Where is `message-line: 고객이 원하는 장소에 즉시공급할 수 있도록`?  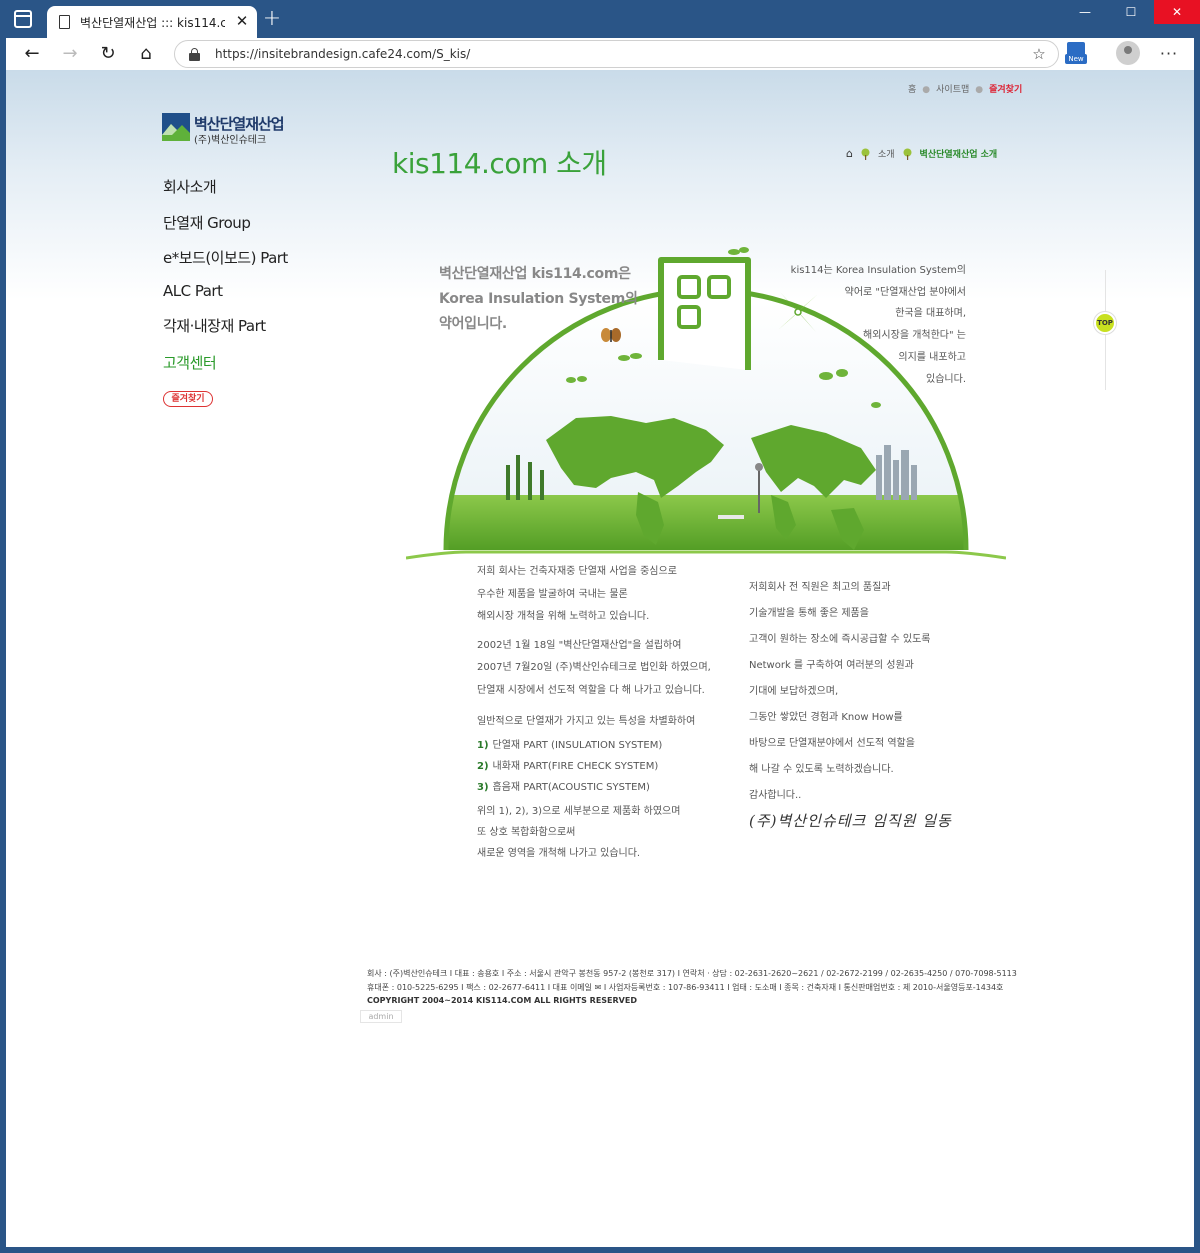
message-line: 고객이 원하는 장소에 즉시공급할 수 있도록 is located at coordinates (840, 639).